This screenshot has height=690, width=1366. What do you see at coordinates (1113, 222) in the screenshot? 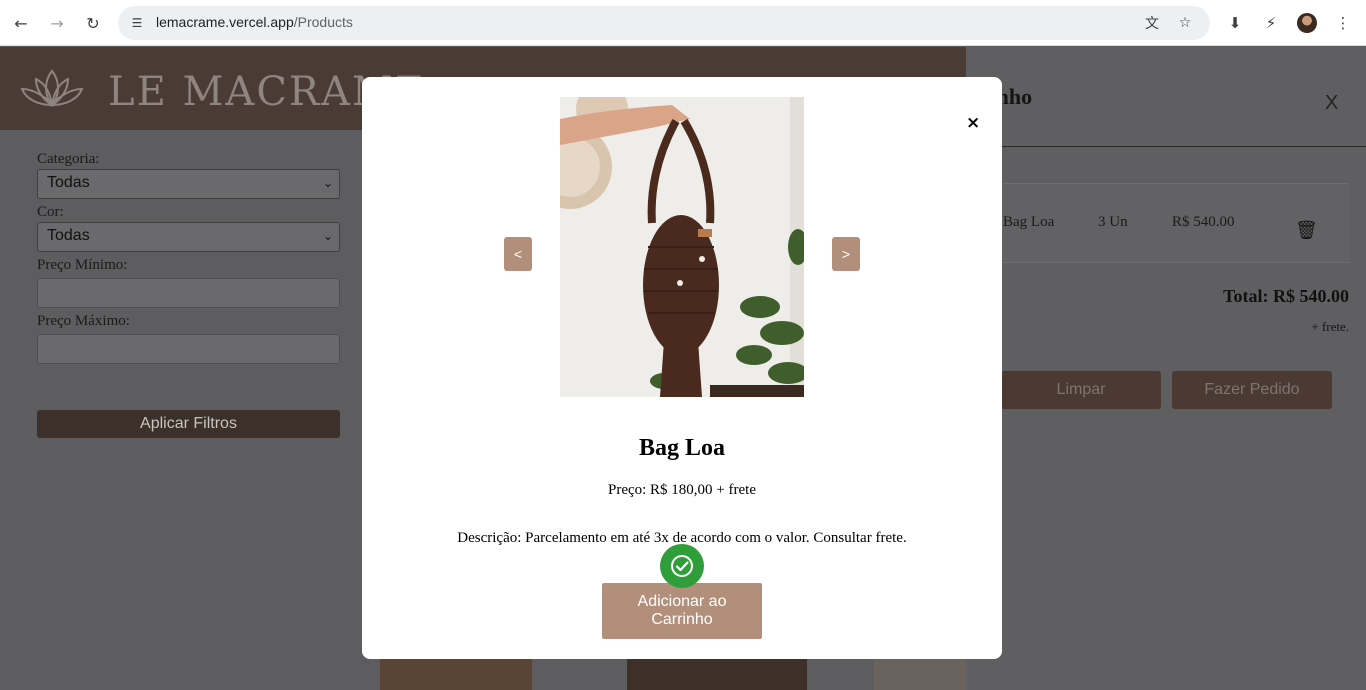
I see `cart-item-quantity: 3 Un` at bounding box center [1113, 222].